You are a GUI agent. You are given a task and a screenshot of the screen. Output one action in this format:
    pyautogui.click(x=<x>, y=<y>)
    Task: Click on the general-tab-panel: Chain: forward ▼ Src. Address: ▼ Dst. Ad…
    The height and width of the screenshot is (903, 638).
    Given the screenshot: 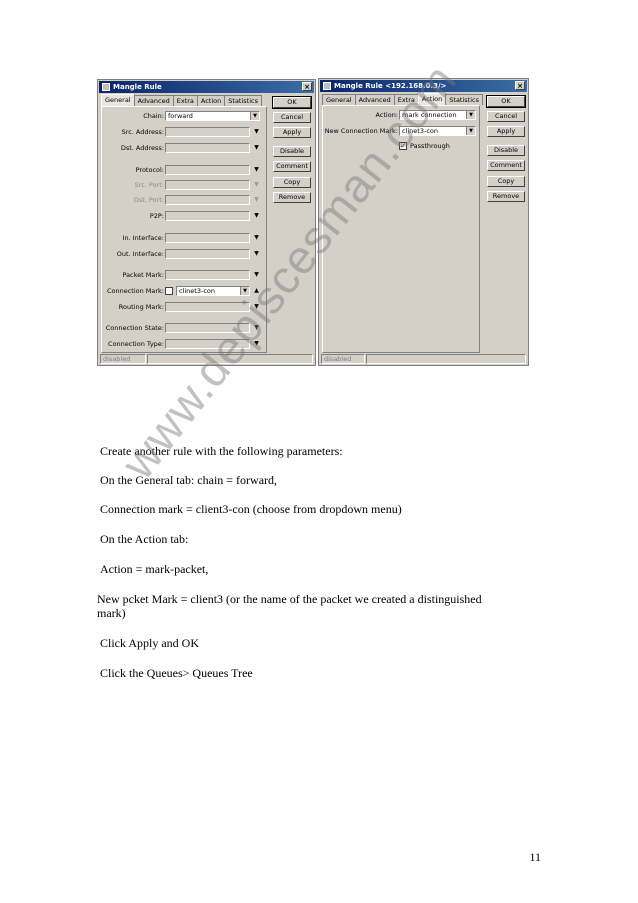 What is the action you would take?
    pyautogui.click(x=184, y=229)
    